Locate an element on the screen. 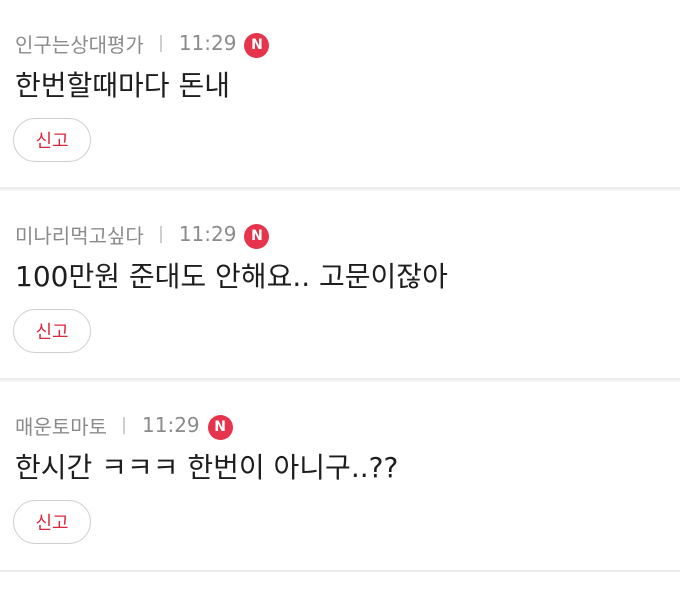 The height and width of the screenshot is (592, 680). next-comment-edge is located at coordinates (340, 582).